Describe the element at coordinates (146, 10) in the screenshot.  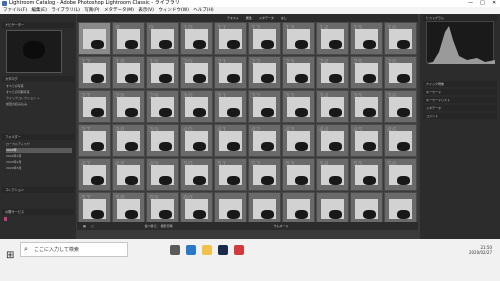
I see `menu-view: 表示(V)` at that location.